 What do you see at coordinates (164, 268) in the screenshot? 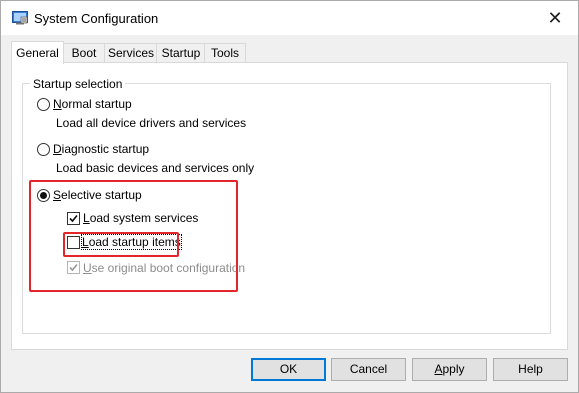
I see `use-original-boot-config-label: Use original boot configuration` at bounding box center [164, 268].